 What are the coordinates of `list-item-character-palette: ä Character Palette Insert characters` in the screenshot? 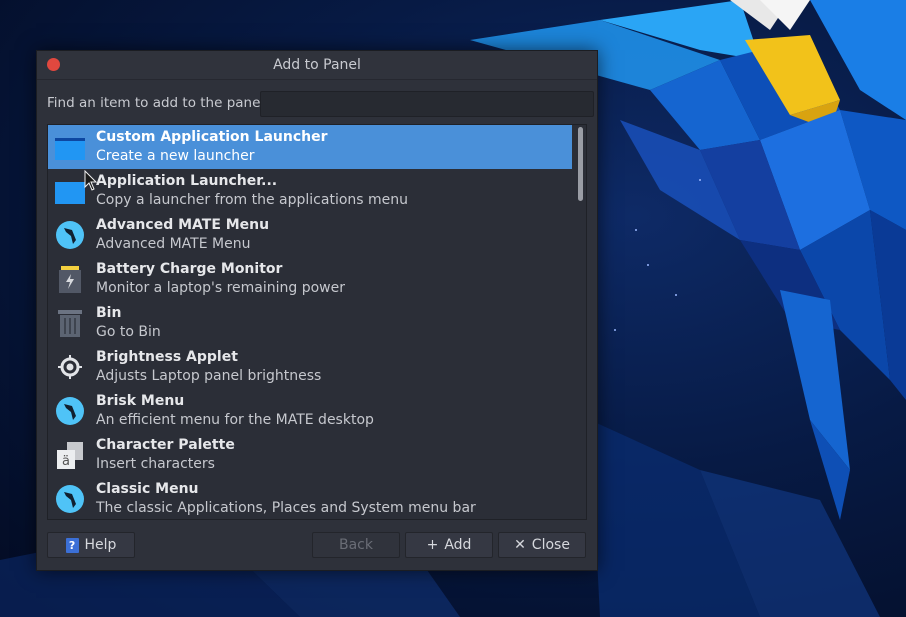 It's located at (310, 455).